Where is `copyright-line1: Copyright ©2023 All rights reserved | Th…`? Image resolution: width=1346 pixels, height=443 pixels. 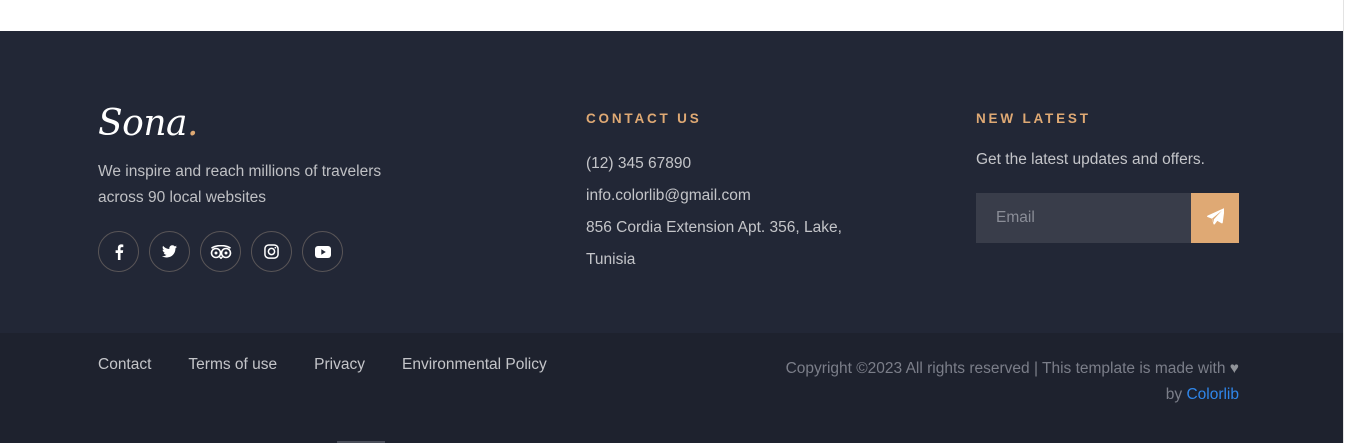
copyright-line1: Copyright ©2023 All rights reserved | Th… is located at coordinates (969, 369).